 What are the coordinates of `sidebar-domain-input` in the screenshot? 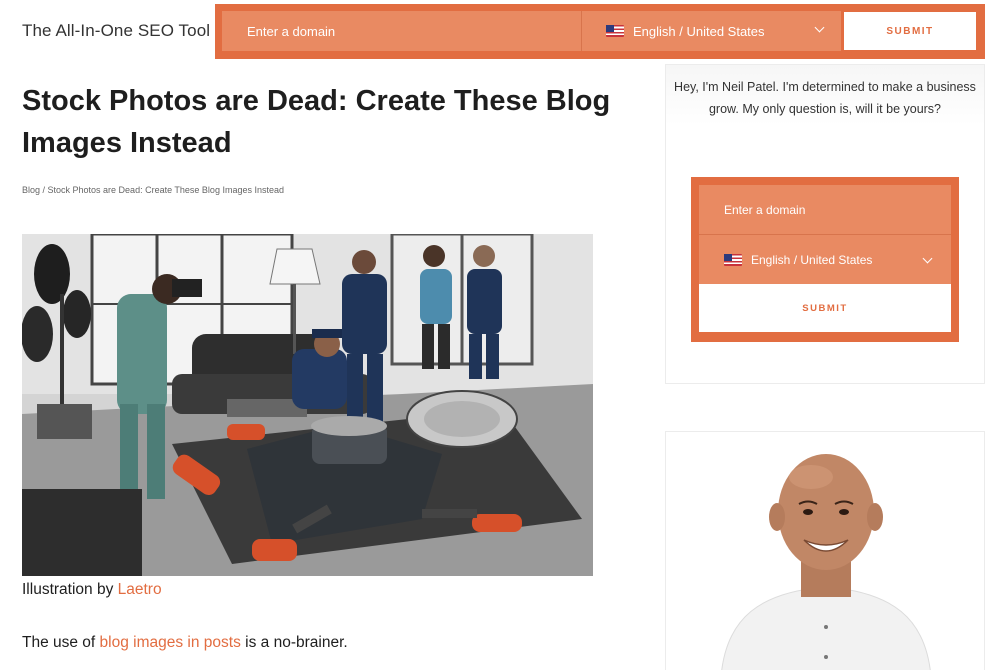 It's located at (825, 209).